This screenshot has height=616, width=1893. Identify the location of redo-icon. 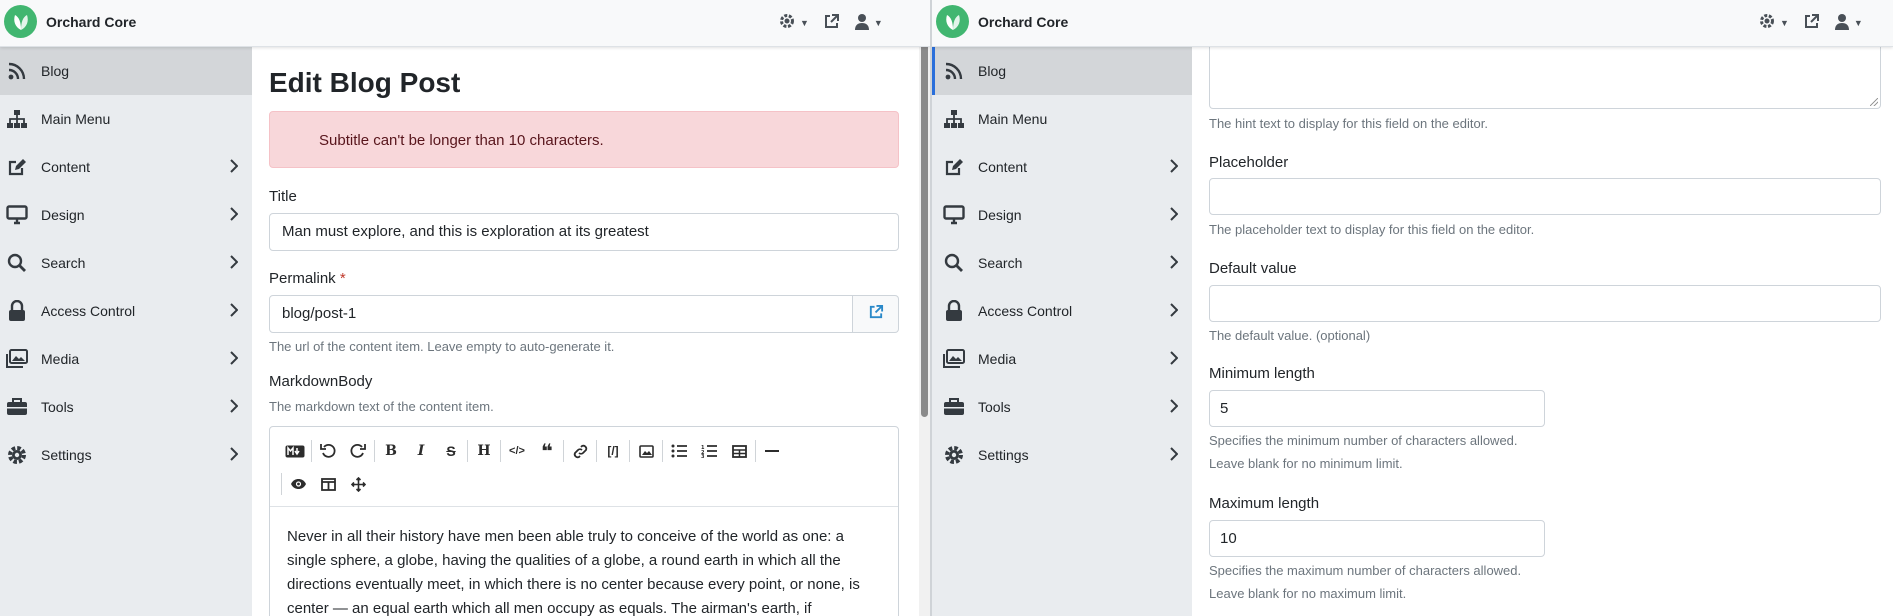
(358, 451).